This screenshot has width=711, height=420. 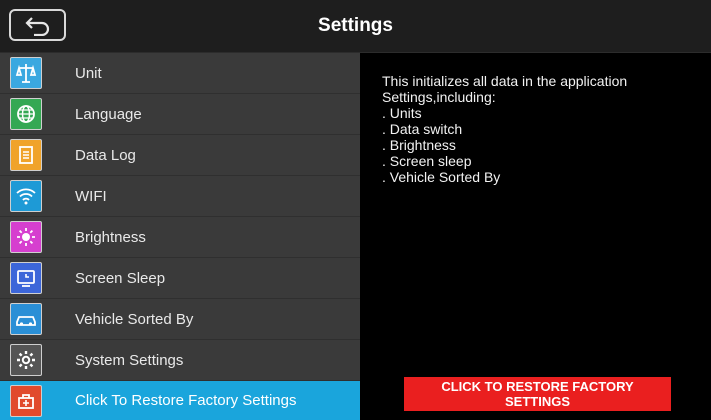 I want to click on sidebar-item-label: Click To Restore Factory Settings, so click(x=186, y=400).